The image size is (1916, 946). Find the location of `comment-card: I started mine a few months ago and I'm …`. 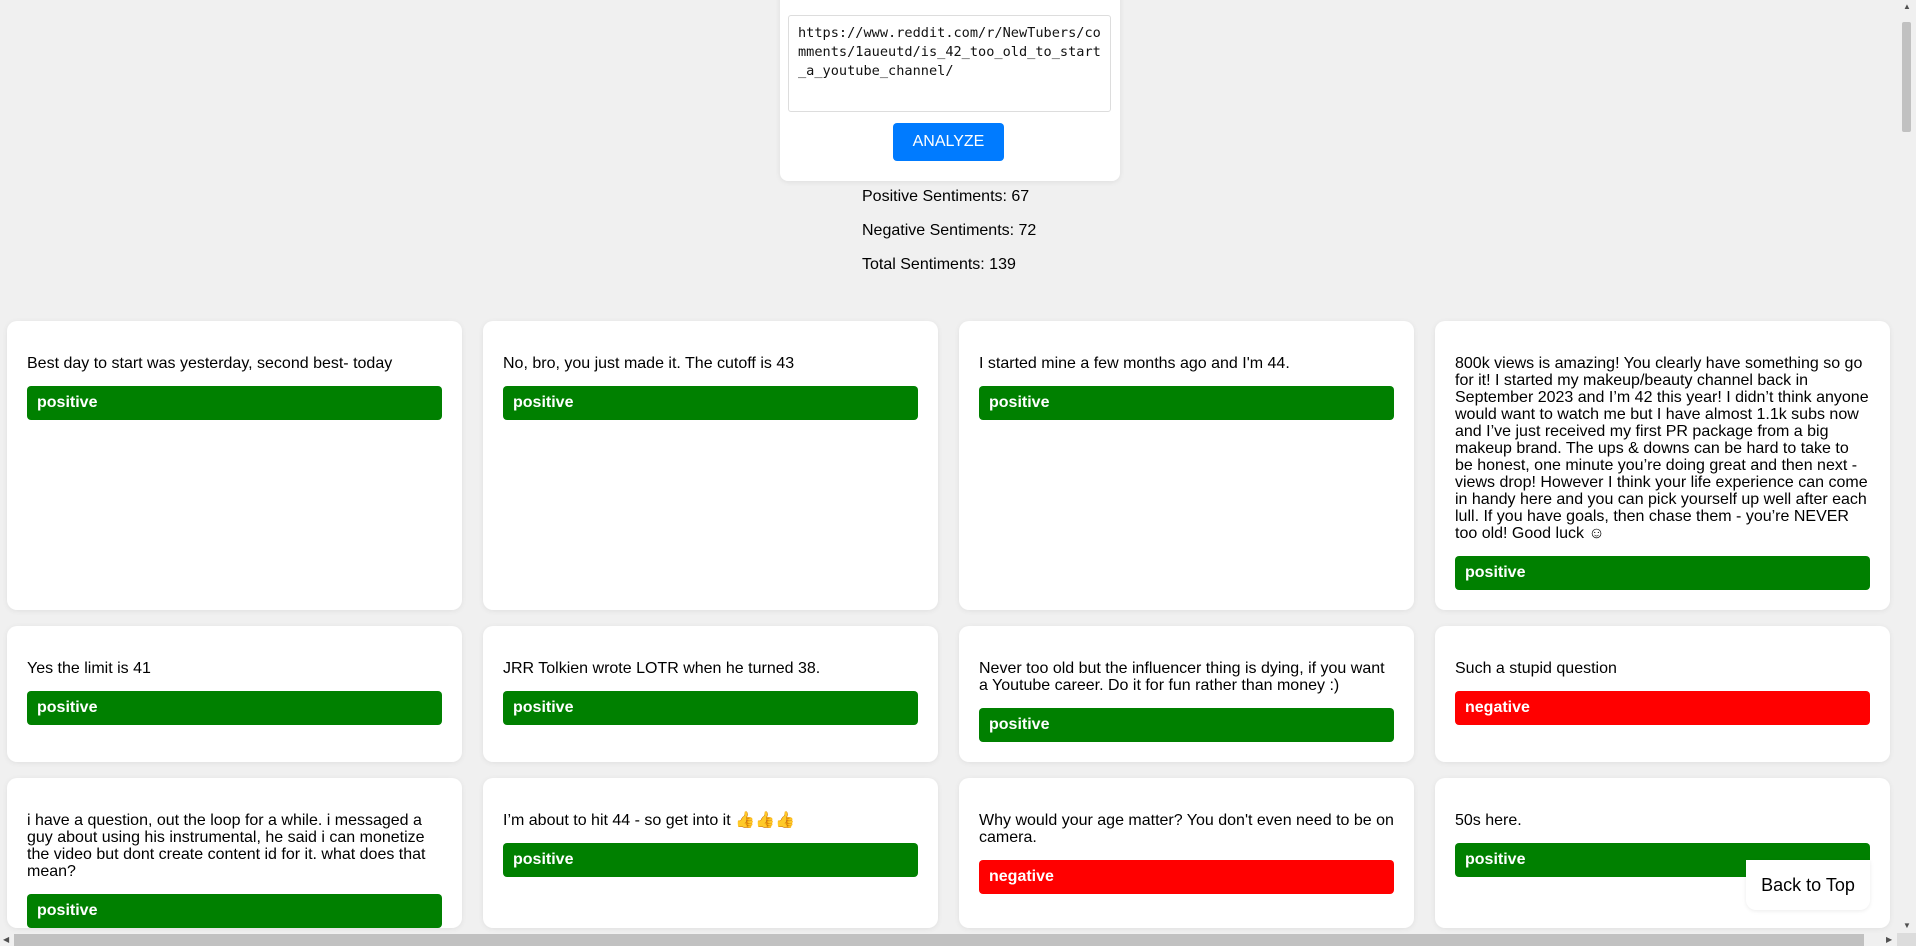

comment-card: I started mine a few months ago and I'm … is located at coordinates (1186, 465).